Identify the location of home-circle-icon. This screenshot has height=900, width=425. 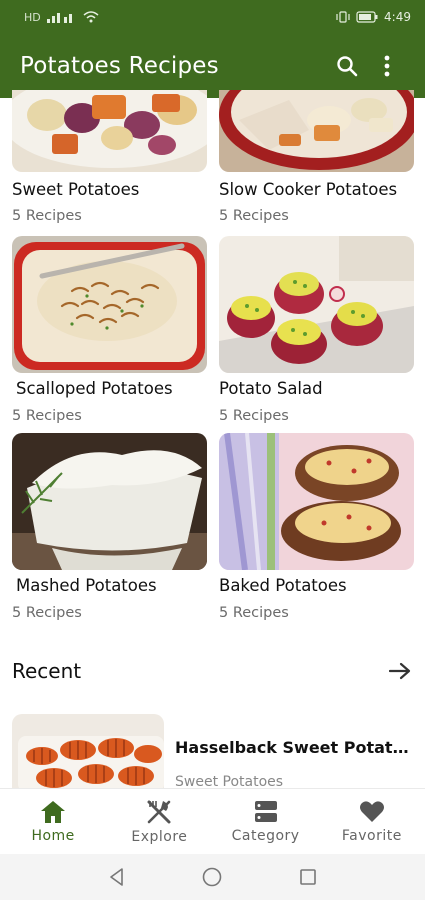
(212, 877).